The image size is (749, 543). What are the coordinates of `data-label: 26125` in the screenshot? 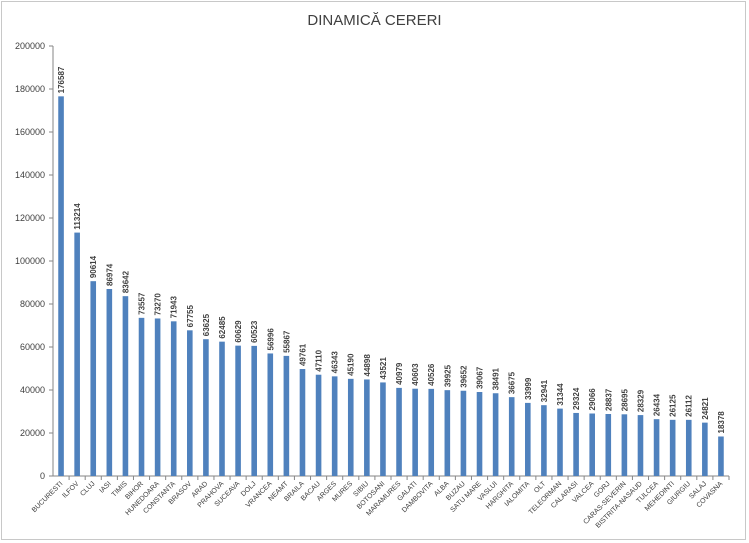 It's located at (673, 405).